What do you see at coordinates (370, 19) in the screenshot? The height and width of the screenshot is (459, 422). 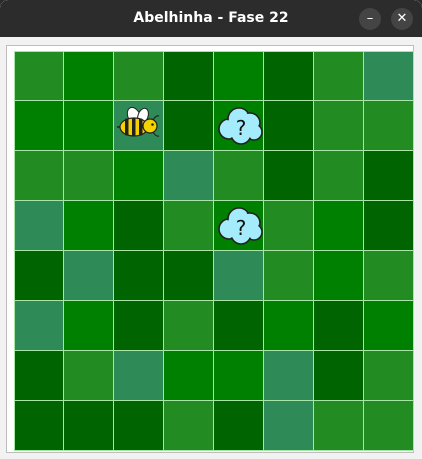 I see `minimize-button: –` at bounding box center [370, 19].